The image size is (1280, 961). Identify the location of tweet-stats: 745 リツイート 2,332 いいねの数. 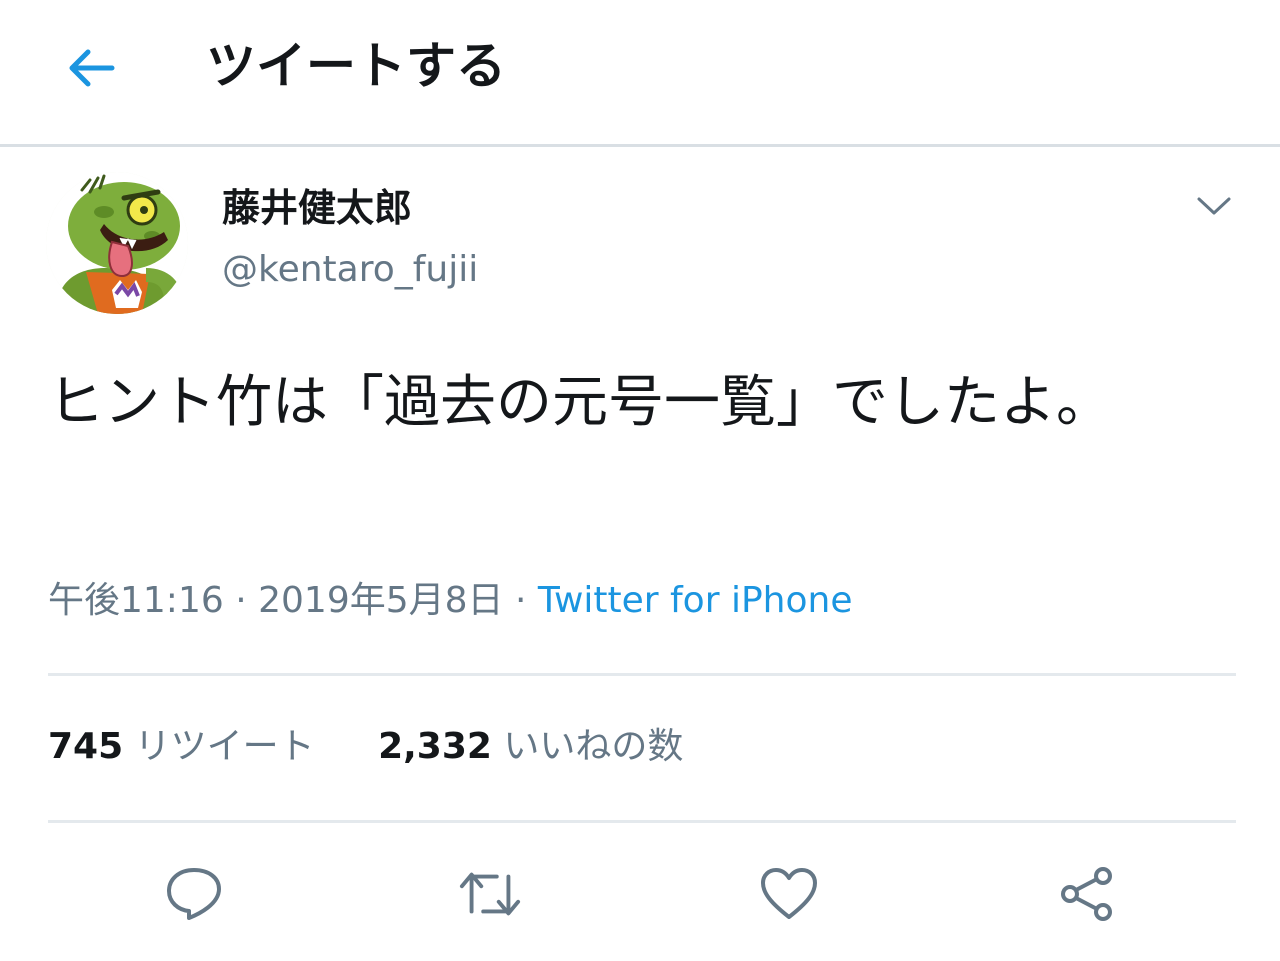
(365, 747).